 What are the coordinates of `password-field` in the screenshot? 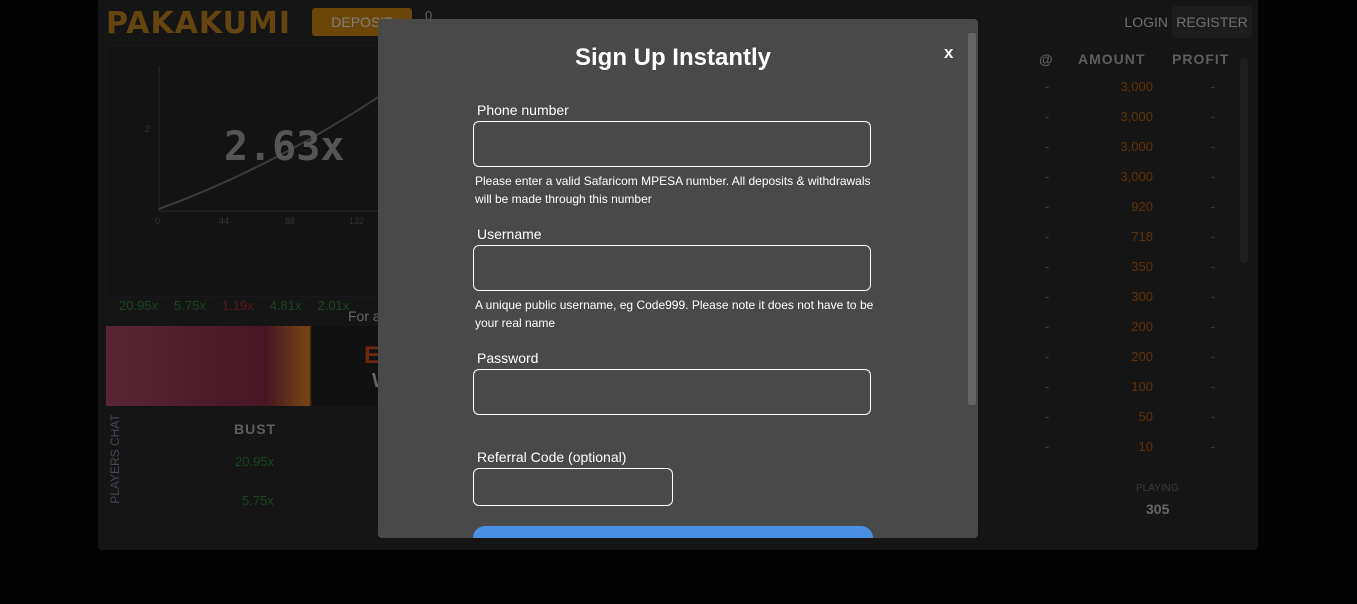 It's located at (672, 392).